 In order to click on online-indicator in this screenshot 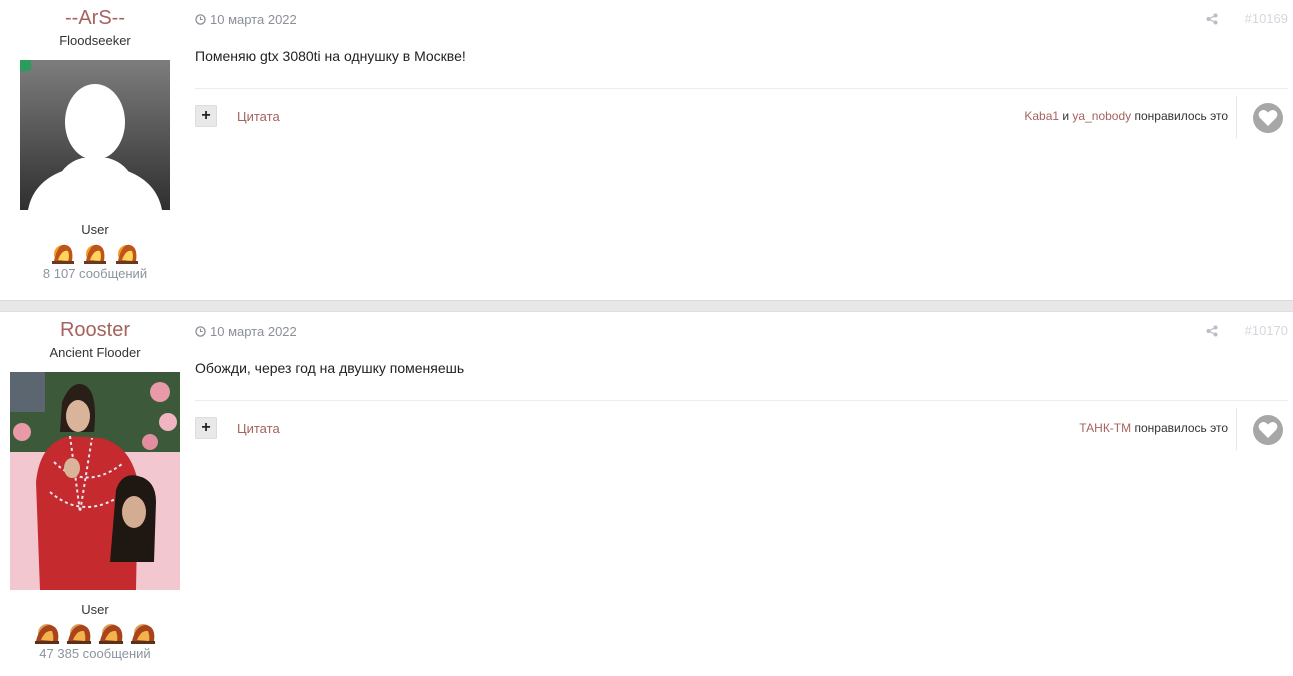, I will do `click(25, 65)`.